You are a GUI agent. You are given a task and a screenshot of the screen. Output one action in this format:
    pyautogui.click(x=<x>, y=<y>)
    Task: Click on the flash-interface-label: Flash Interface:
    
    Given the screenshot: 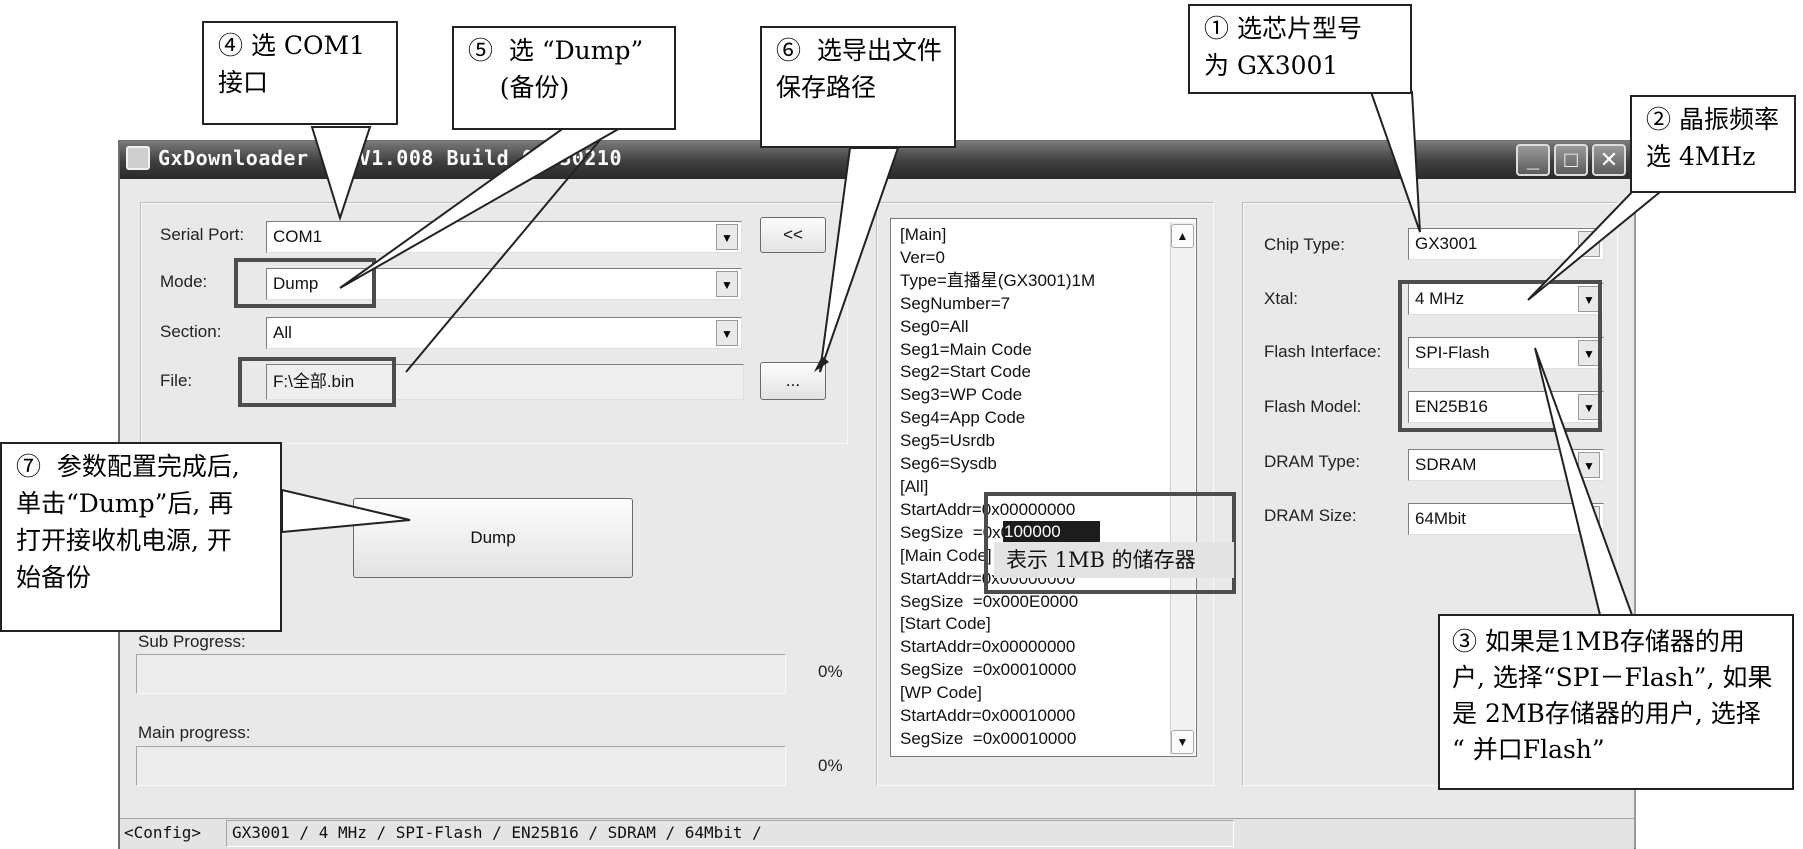 What is the action you would take?
    pyautogui.click(x=1323, y=351)
    